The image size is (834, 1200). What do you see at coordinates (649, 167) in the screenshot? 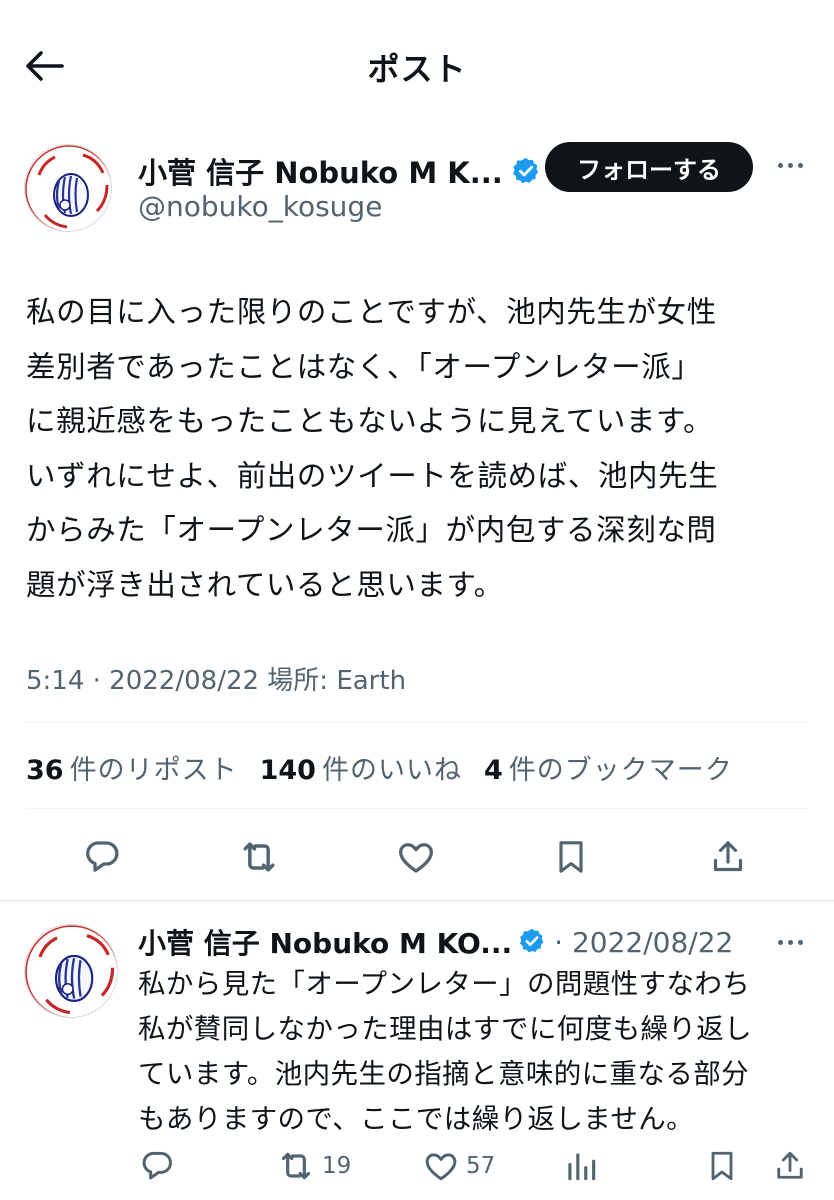
I see `follow-button: フォローする` at bounding box center [649, 167].